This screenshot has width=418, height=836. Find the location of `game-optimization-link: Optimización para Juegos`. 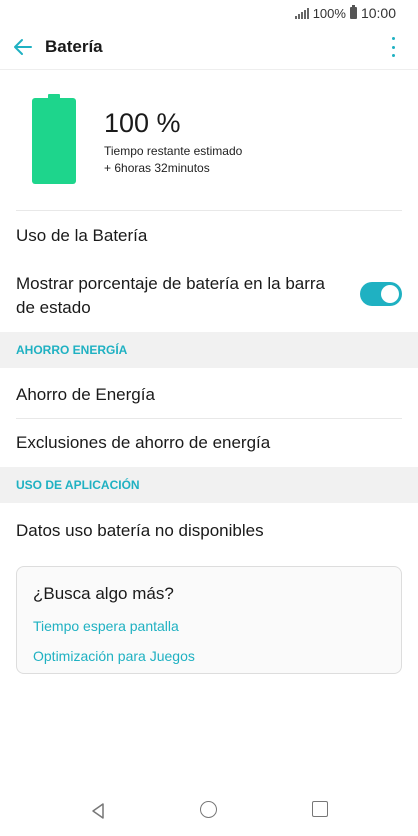

game-optimization-link: Optimización para Juegos is located at coordinates (114, 656).